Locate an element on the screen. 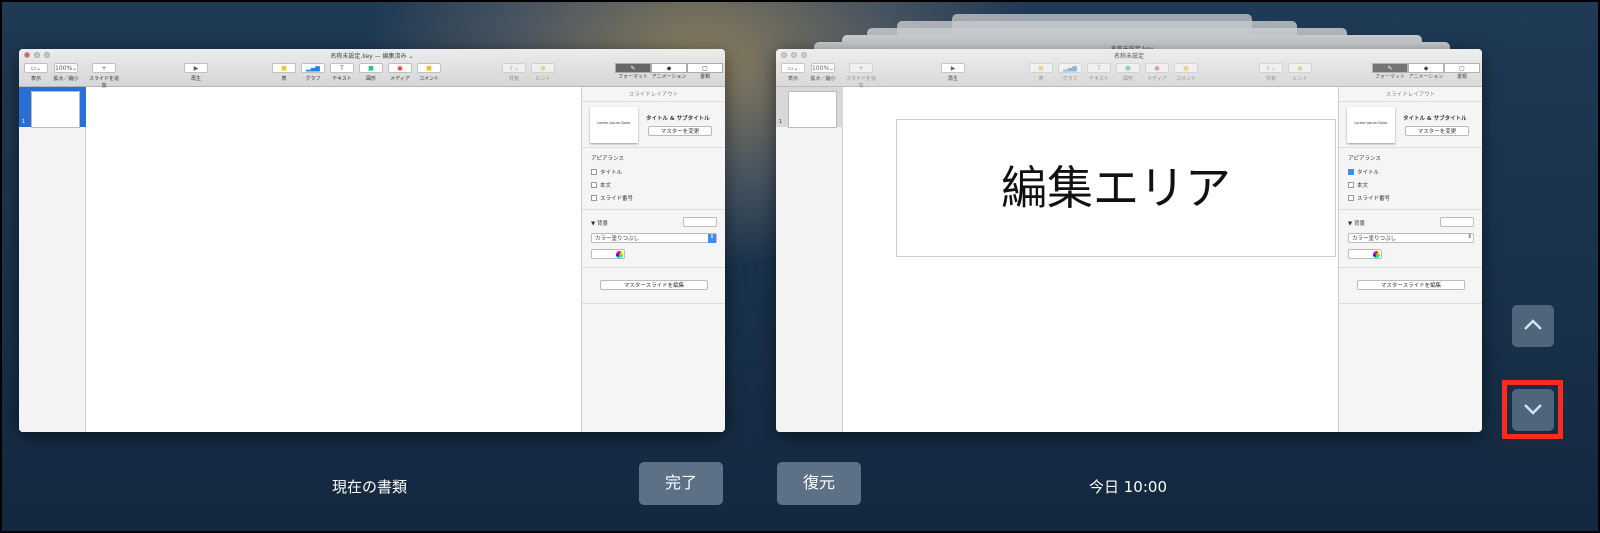  older-version-button is located at coordinates (1533, 410).